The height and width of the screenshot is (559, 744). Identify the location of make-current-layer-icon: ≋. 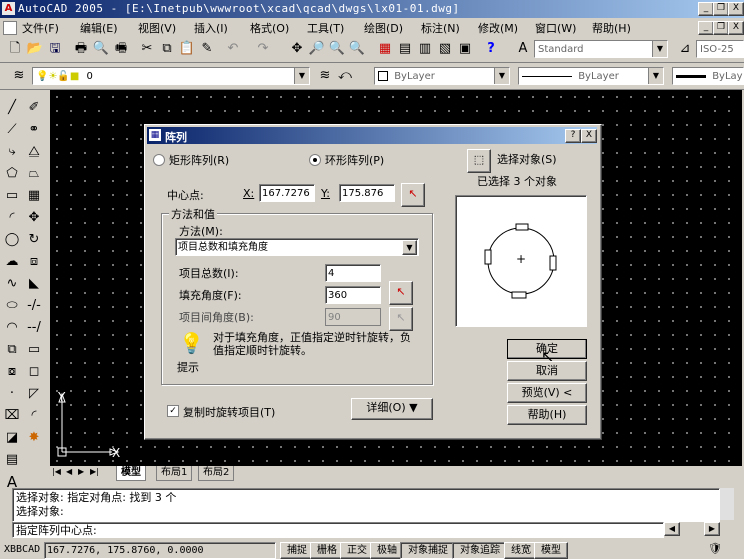
(325, 76).